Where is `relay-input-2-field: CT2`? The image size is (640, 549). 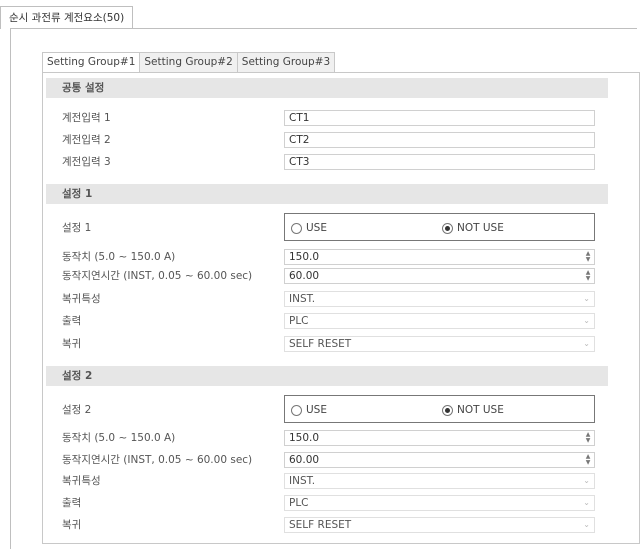 relay-input-2-field: CT2 is located at coordinates (439, 140).